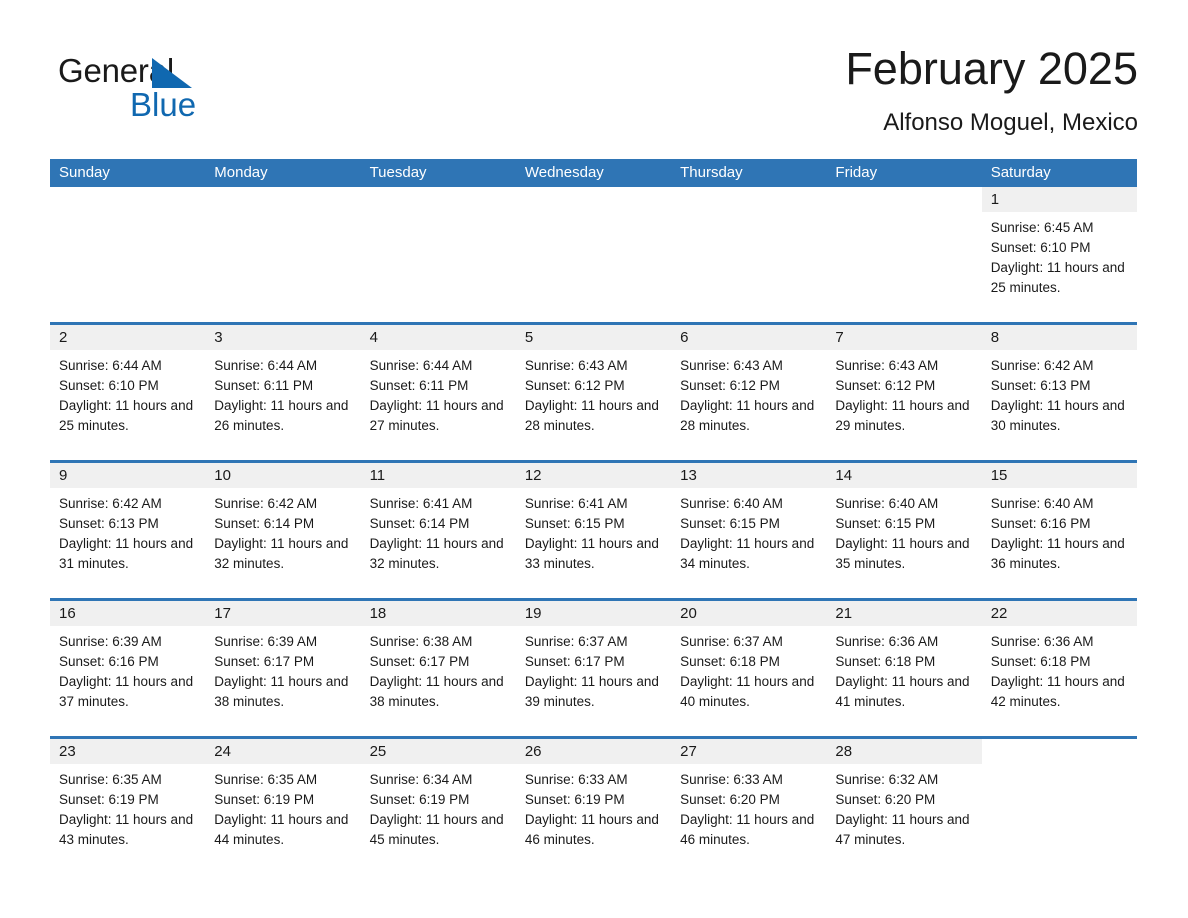 The image size is (1188, 918). I want to click on weekday-header-sunday: Sunday, so click(84, 172).